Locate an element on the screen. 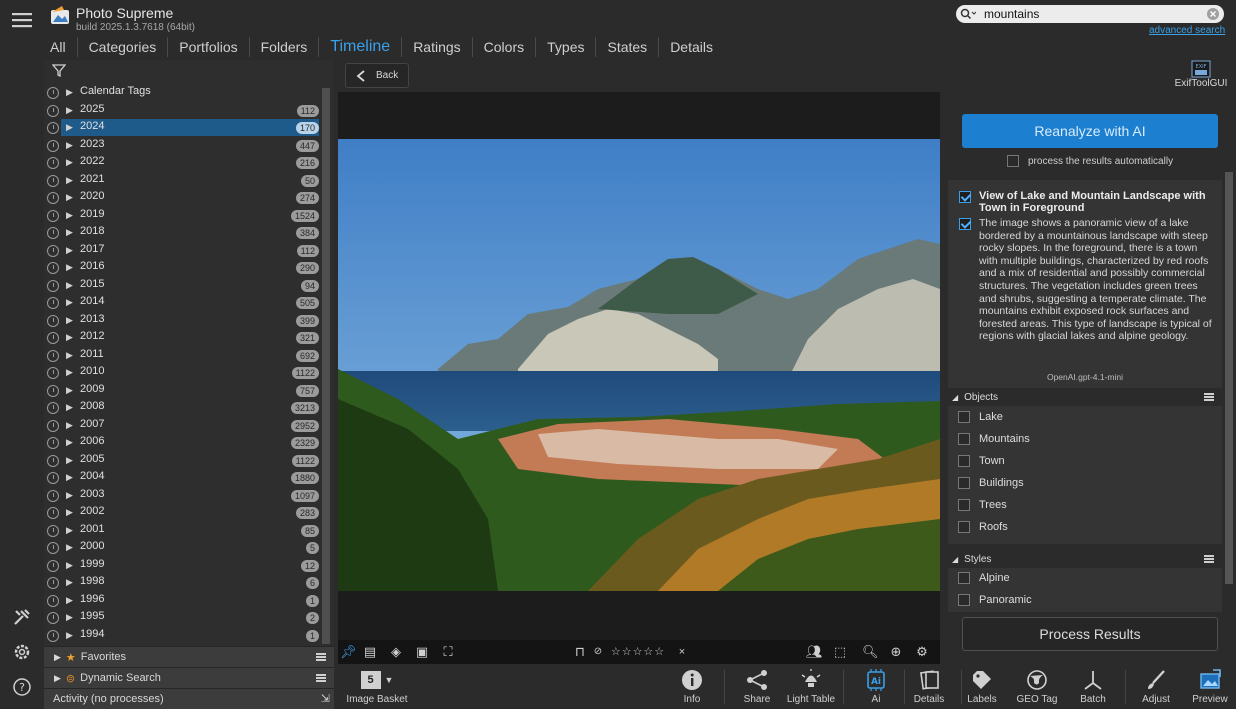 The image size is (1236, 709). tab-types: Types is located at coordinates (566, 47).